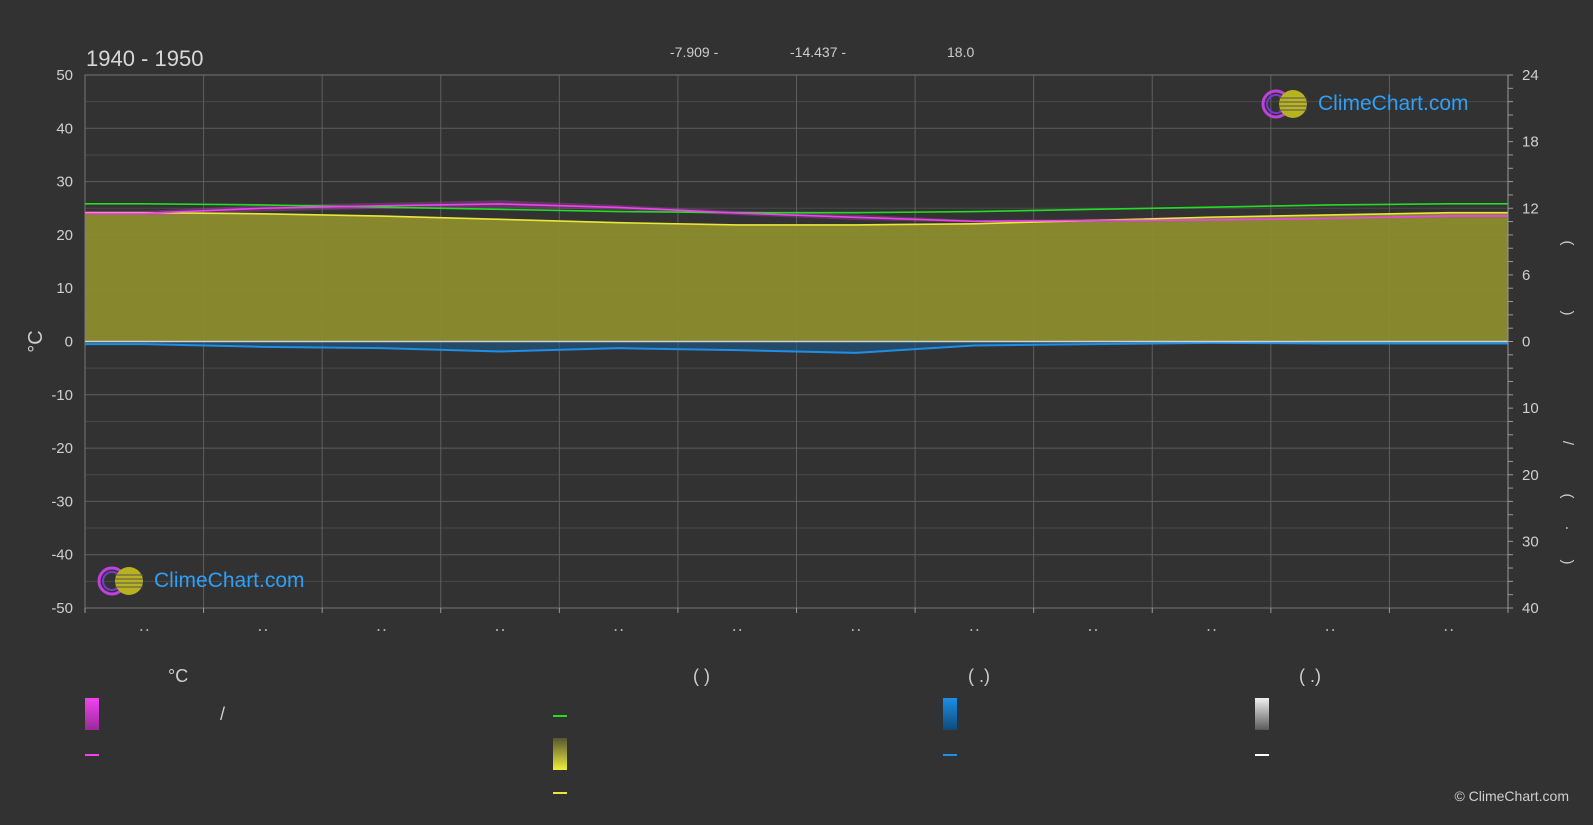  What do you see at coordinates (62, 608) in the screenshot?
I see `left-axis-tick-label: -50` at bounding box center [62, 608].